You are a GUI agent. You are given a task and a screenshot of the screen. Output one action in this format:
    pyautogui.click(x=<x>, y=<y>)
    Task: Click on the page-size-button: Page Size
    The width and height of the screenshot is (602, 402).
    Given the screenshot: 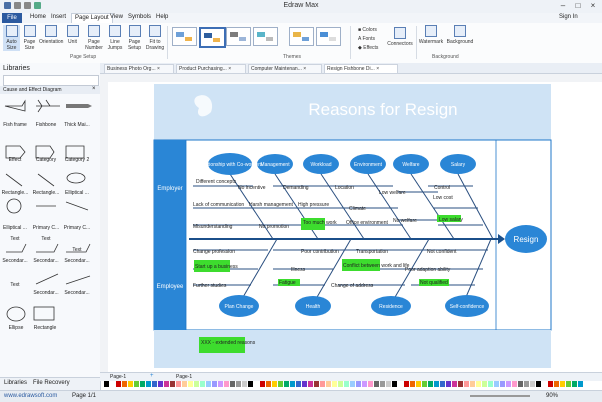 What is the action you would take?
    pyautogui.click(x=29, y=38)
    